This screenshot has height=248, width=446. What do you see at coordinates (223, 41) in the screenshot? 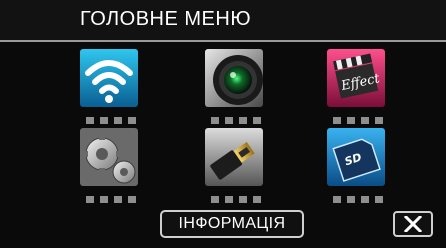
I see `header-divider` at bounding box center [223, 41].